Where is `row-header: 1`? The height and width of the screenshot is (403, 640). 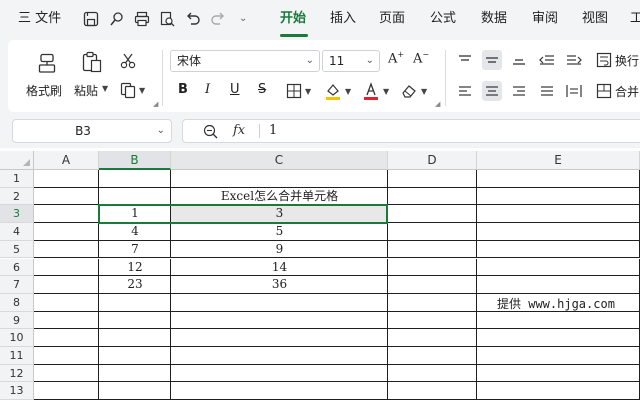
row-header: 1 is located at coordinates (17, 179).